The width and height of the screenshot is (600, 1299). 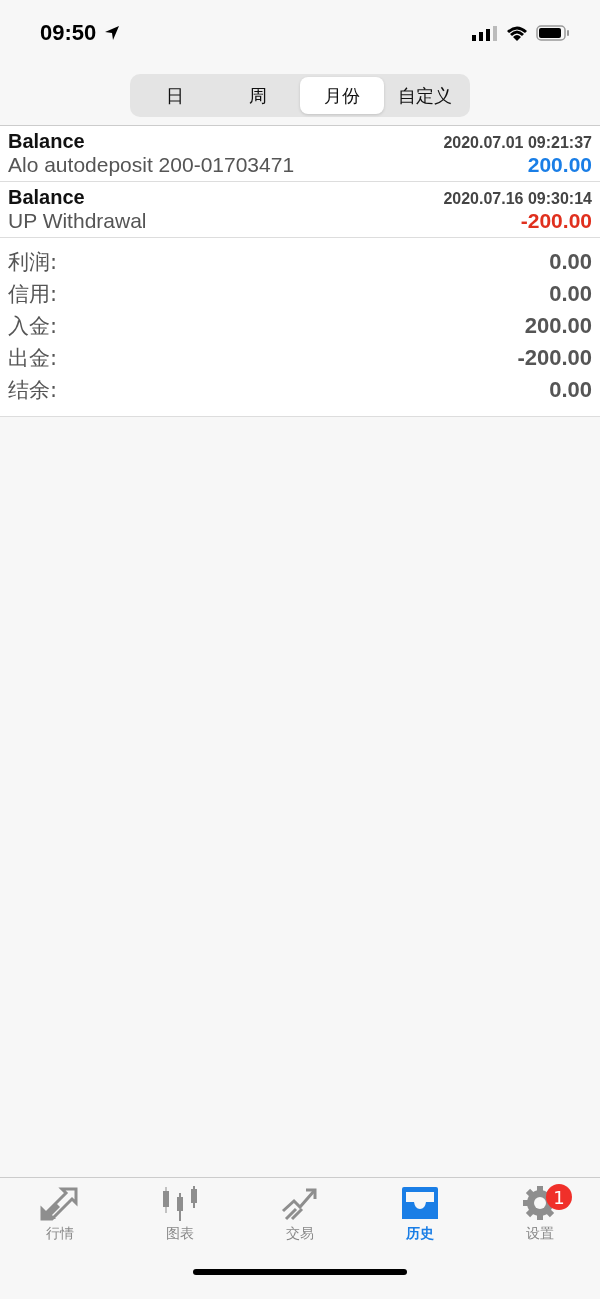 I want to click on wifi-icon, so click(x=517, y=33).